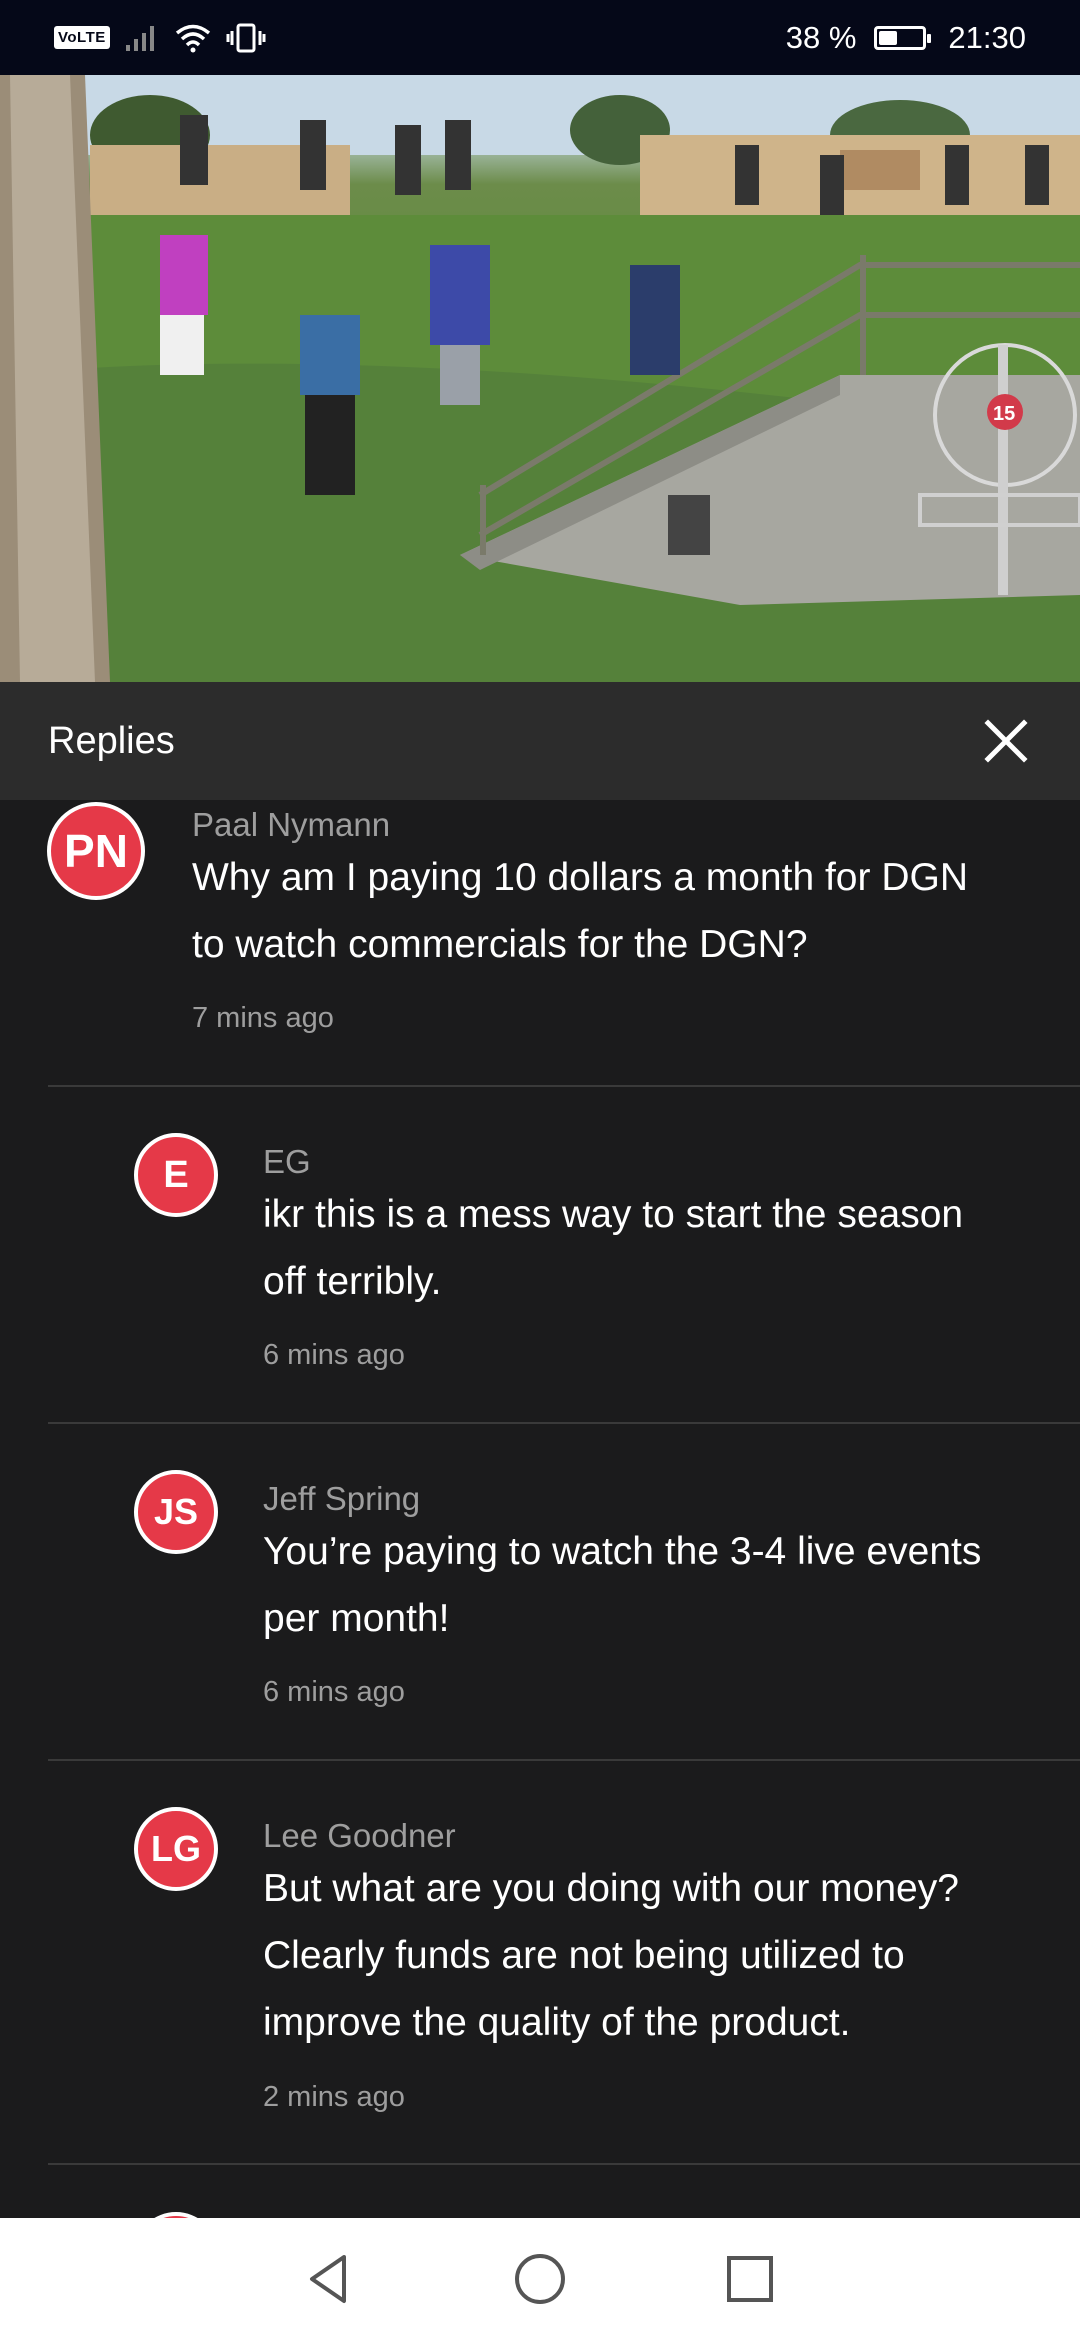 The image size is (1080, 2340). I want to click on hole-number: 15, so click(1004, 414).